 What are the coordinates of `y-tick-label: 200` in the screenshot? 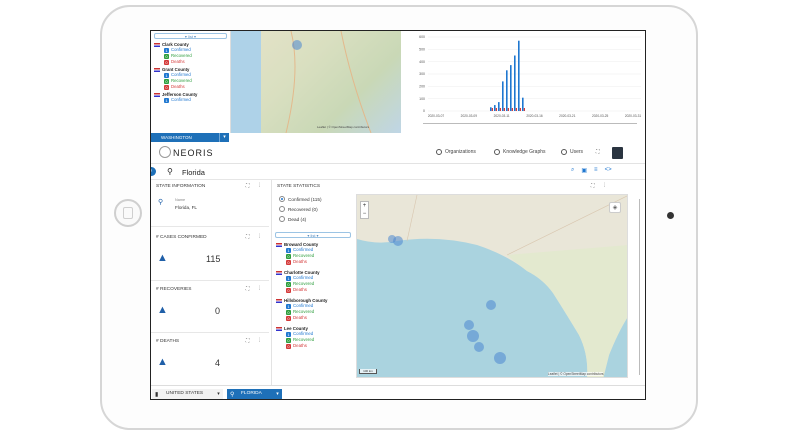 It's located at (422, 87).